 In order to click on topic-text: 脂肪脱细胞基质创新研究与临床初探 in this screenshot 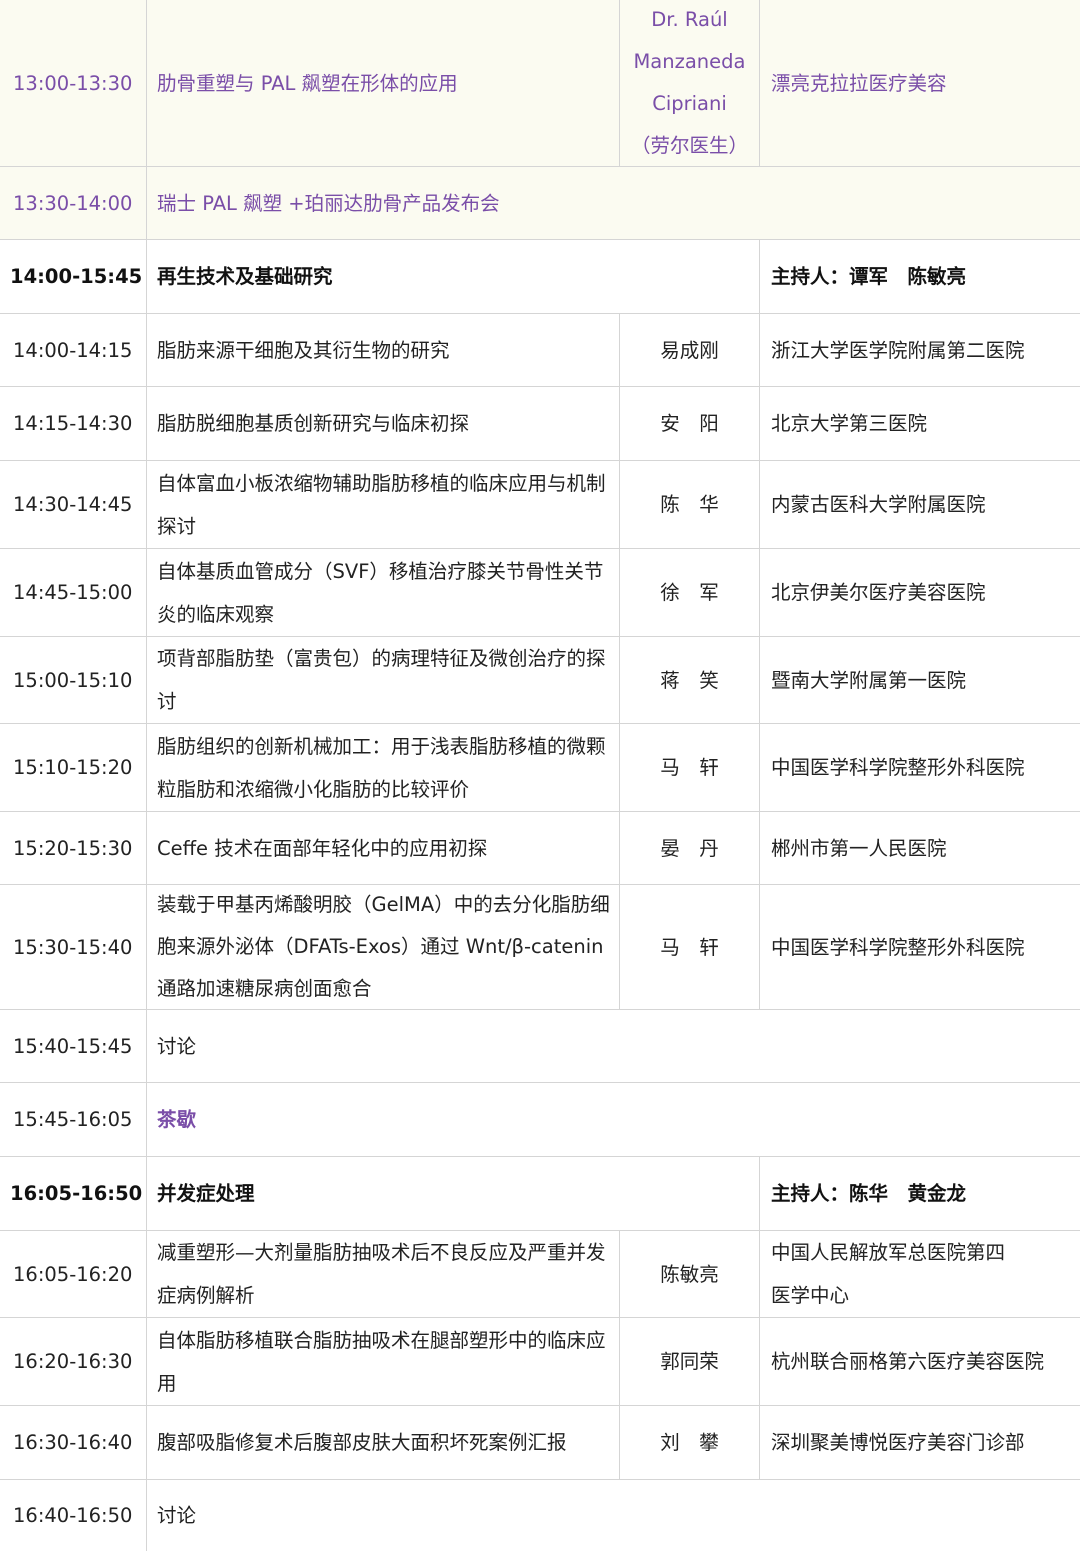, I will do `click(313, 423)`.